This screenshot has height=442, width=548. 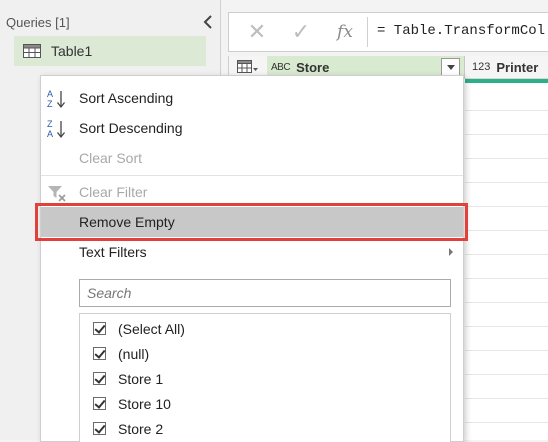 What do you see at coordinates (113, 252) in the screenshot?
I see `menu-item-label: Text Filters` at bounding box center [113, 252].